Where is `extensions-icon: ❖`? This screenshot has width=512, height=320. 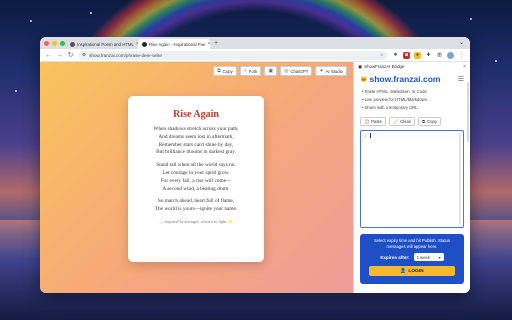 extensions-icon: ❖ is located at coordinates (395, 55).